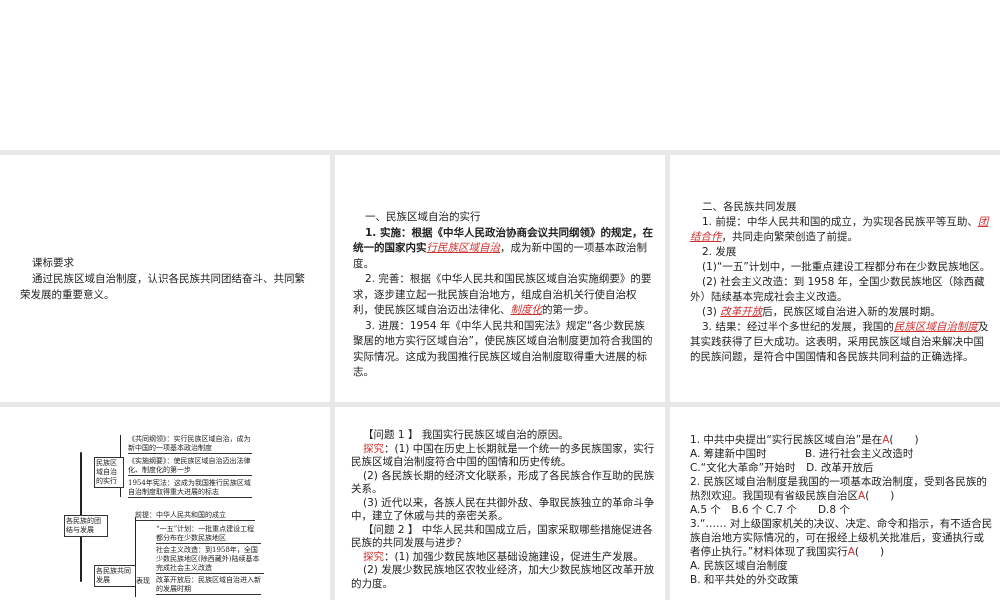 This screenshot has height=600, width=1000. What do you see at coordinates (423, 217) in the screenshot?
I see `heading: 一、民族区域自治的实行` at bounding box center [423, 217].